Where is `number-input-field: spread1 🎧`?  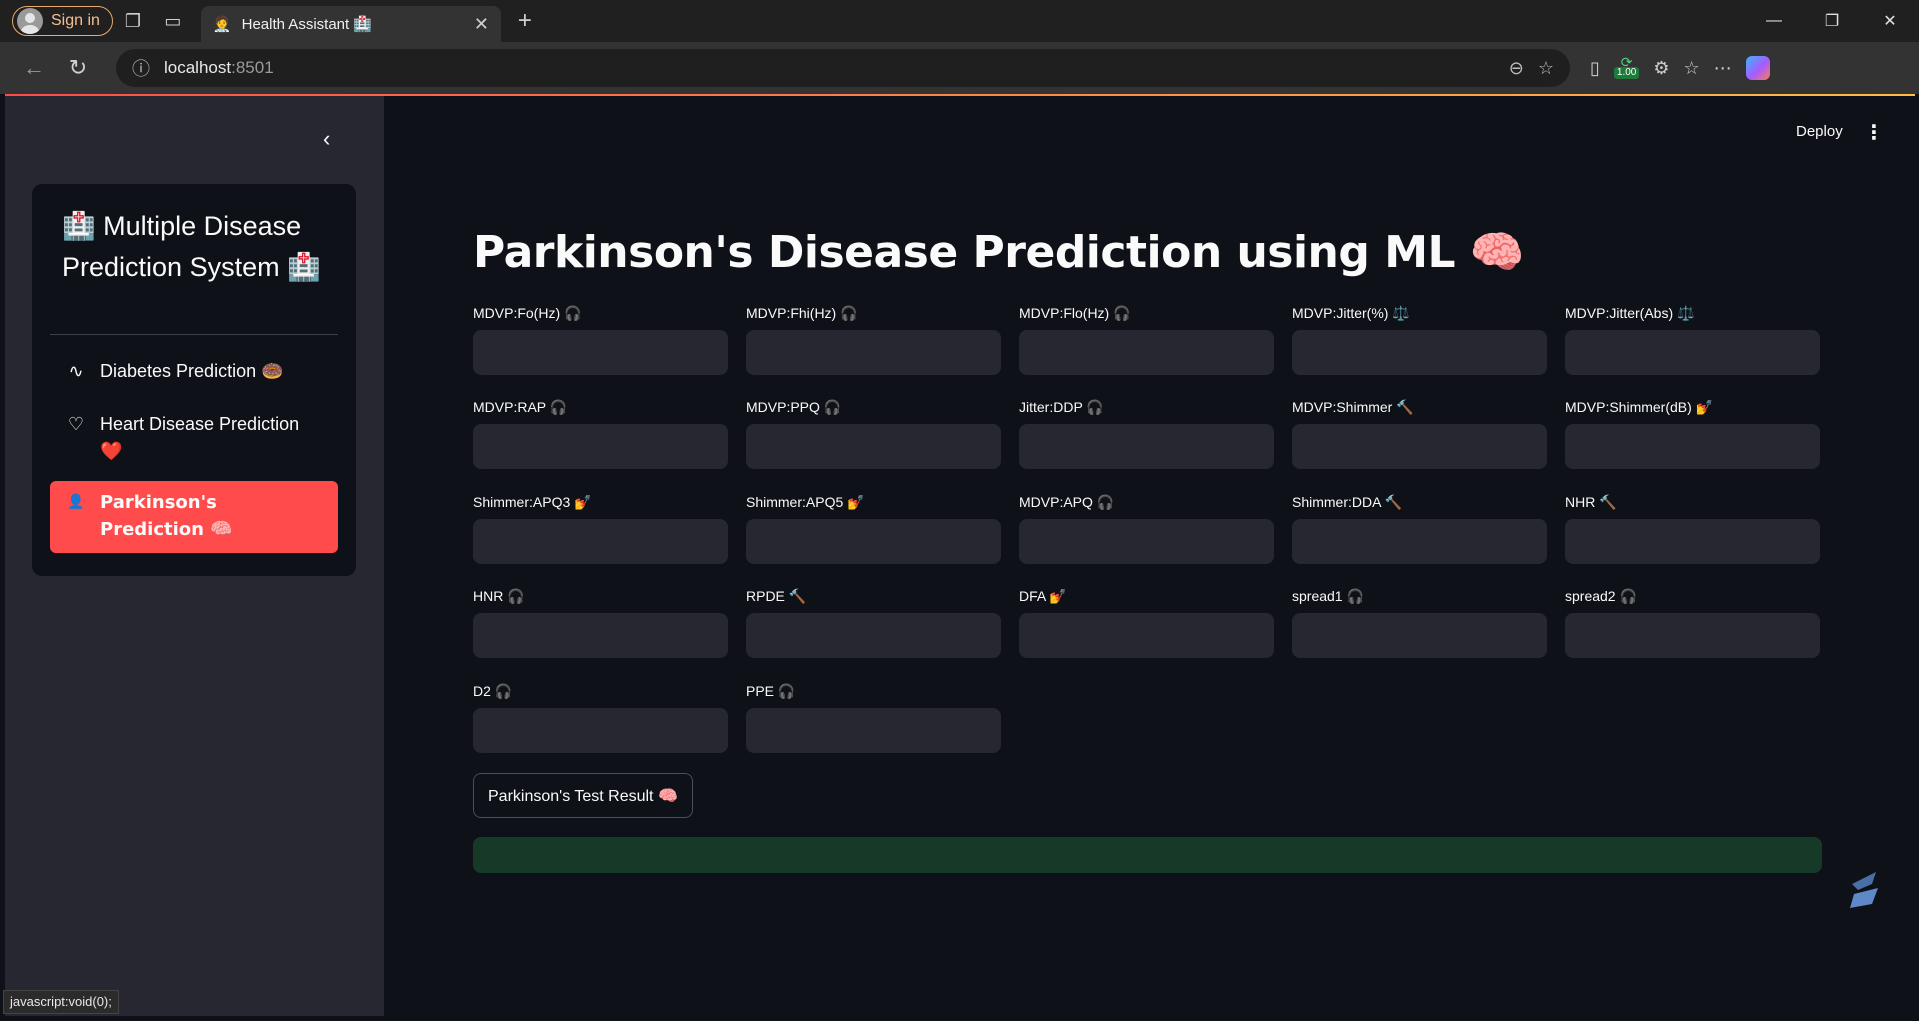
number-input-field: spread1 🎧 is located at coordinates (1419, 622).